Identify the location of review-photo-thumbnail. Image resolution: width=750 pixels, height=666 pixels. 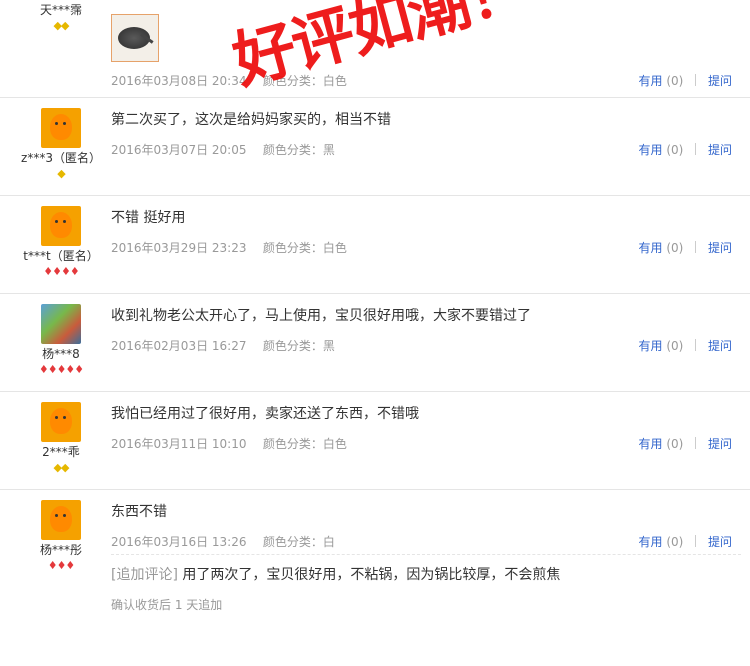
(135, 38).